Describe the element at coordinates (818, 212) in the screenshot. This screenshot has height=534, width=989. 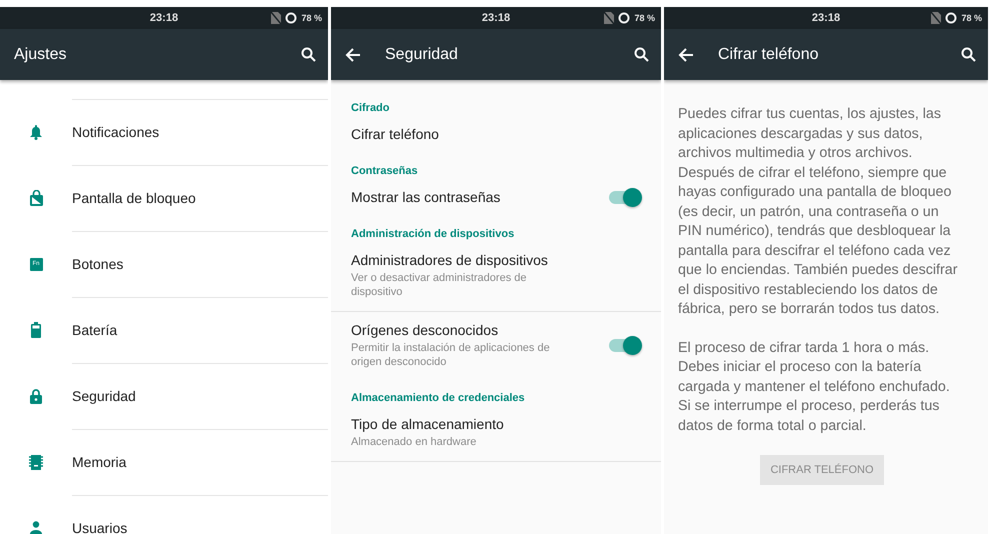
I see `description-paragraph: Puedes cifrar tus cuentas, los ajustes, las aplicaciones descargadas y sus datos, archivos multimedia y otros archivos. Después de cifrar el teléfono, siempre que hayas configurado una pantalla de bloqueo (es decir, un patrón, una contraseña o un PIN numérico), tendrás que desbloquear la pantalla para descifrar el teléfono cada vez que lo enciendas. También puedes descifrar el dispositivo restableciendo los datos de fábrica, pero se borrarán todos tus datos.` at that location.